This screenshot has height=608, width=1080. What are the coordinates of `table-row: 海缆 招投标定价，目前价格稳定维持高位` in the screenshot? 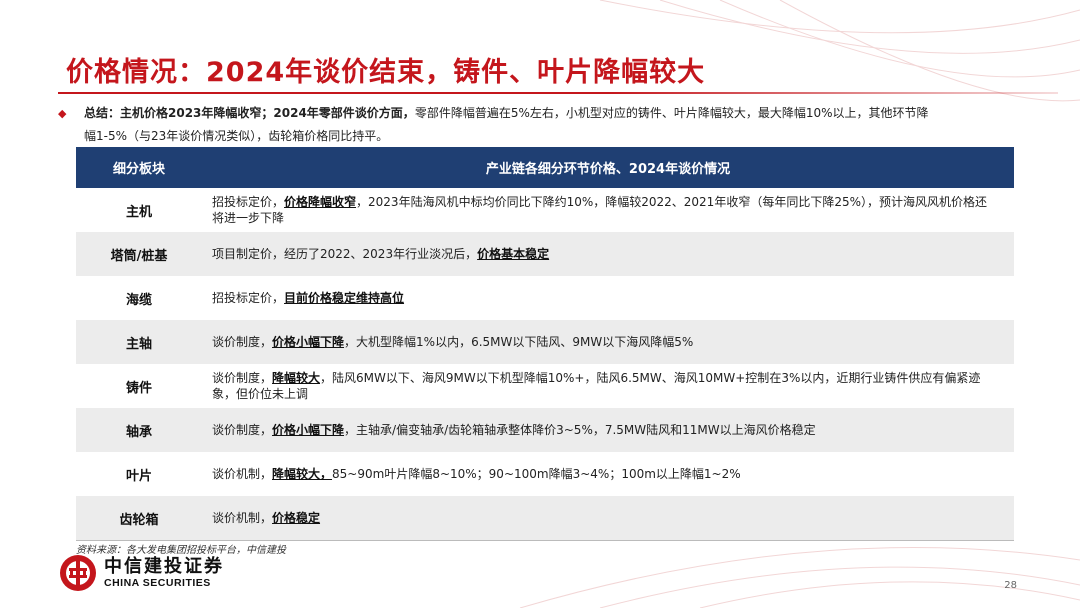 It's located at (545, 298).